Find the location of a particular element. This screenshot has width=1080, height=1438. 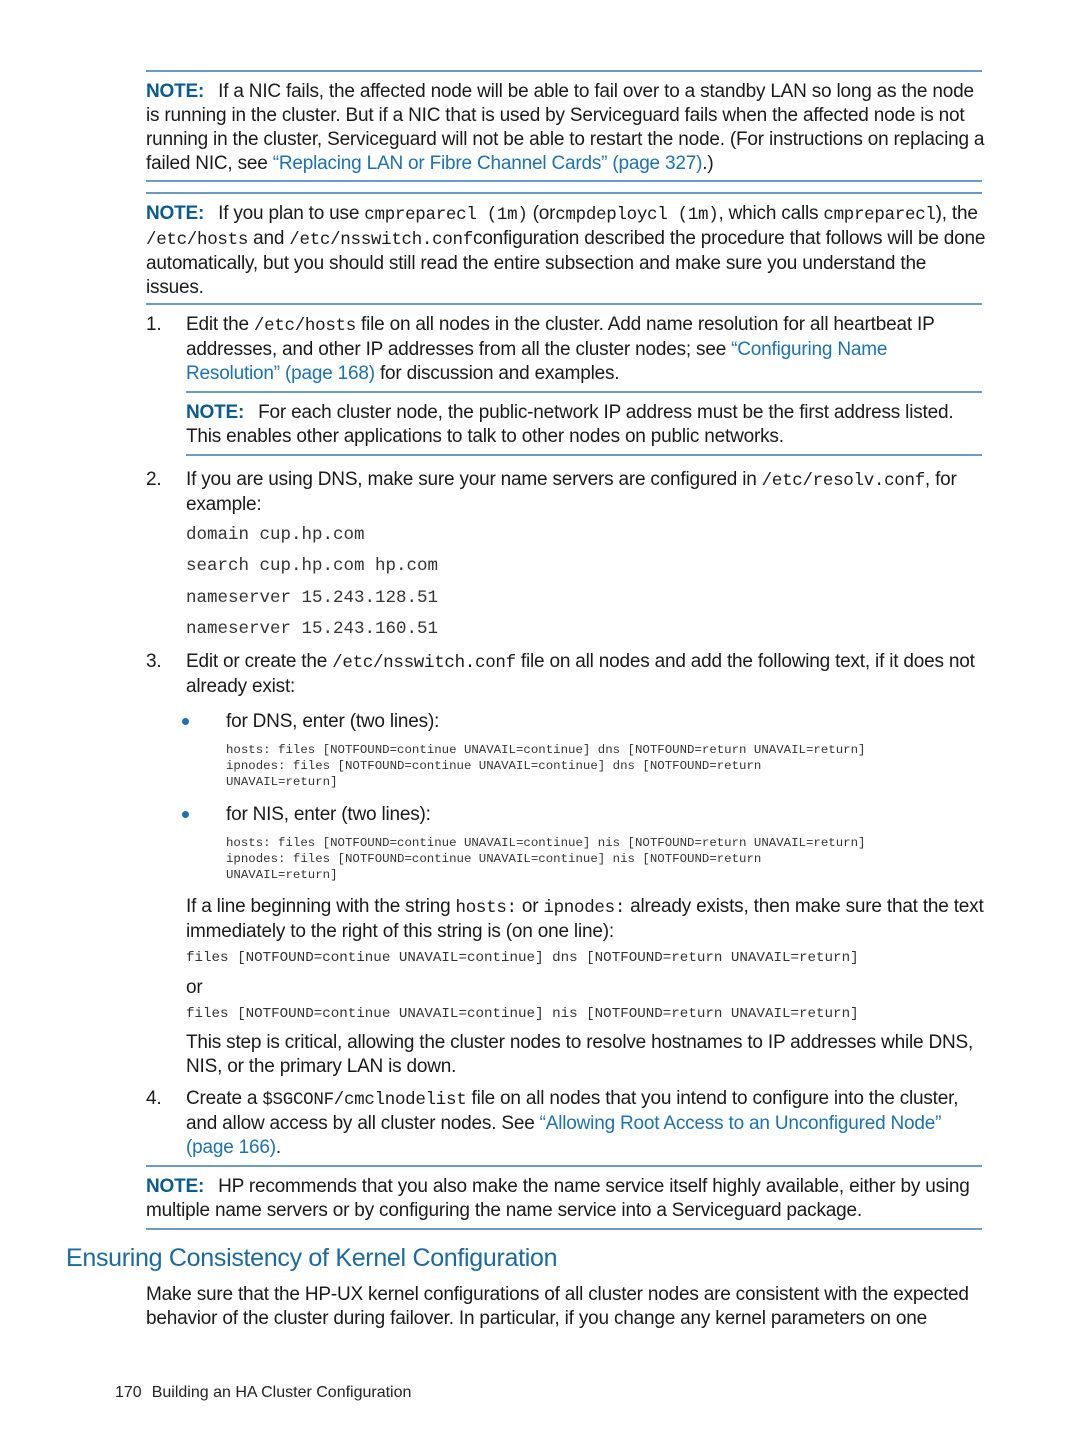

or-text: or is located at coordinates (194, 987).